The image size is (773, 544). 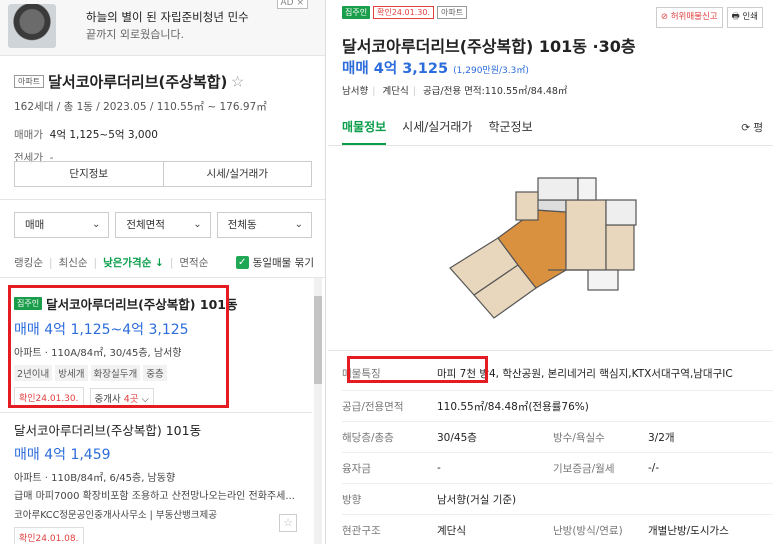 I want to click on complex-name: 달서코아루더리브(주상복합), so click(x=138, y=82).